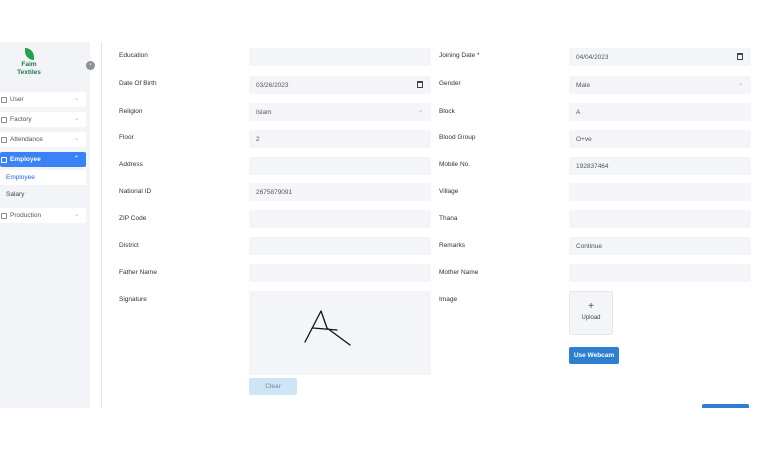 This screenshot has width=768, height=450. What do you see at coordinates (459, 272) in the screenshot?
I see `mother-name-label: Mother Name` at bounding box center [459, 272].